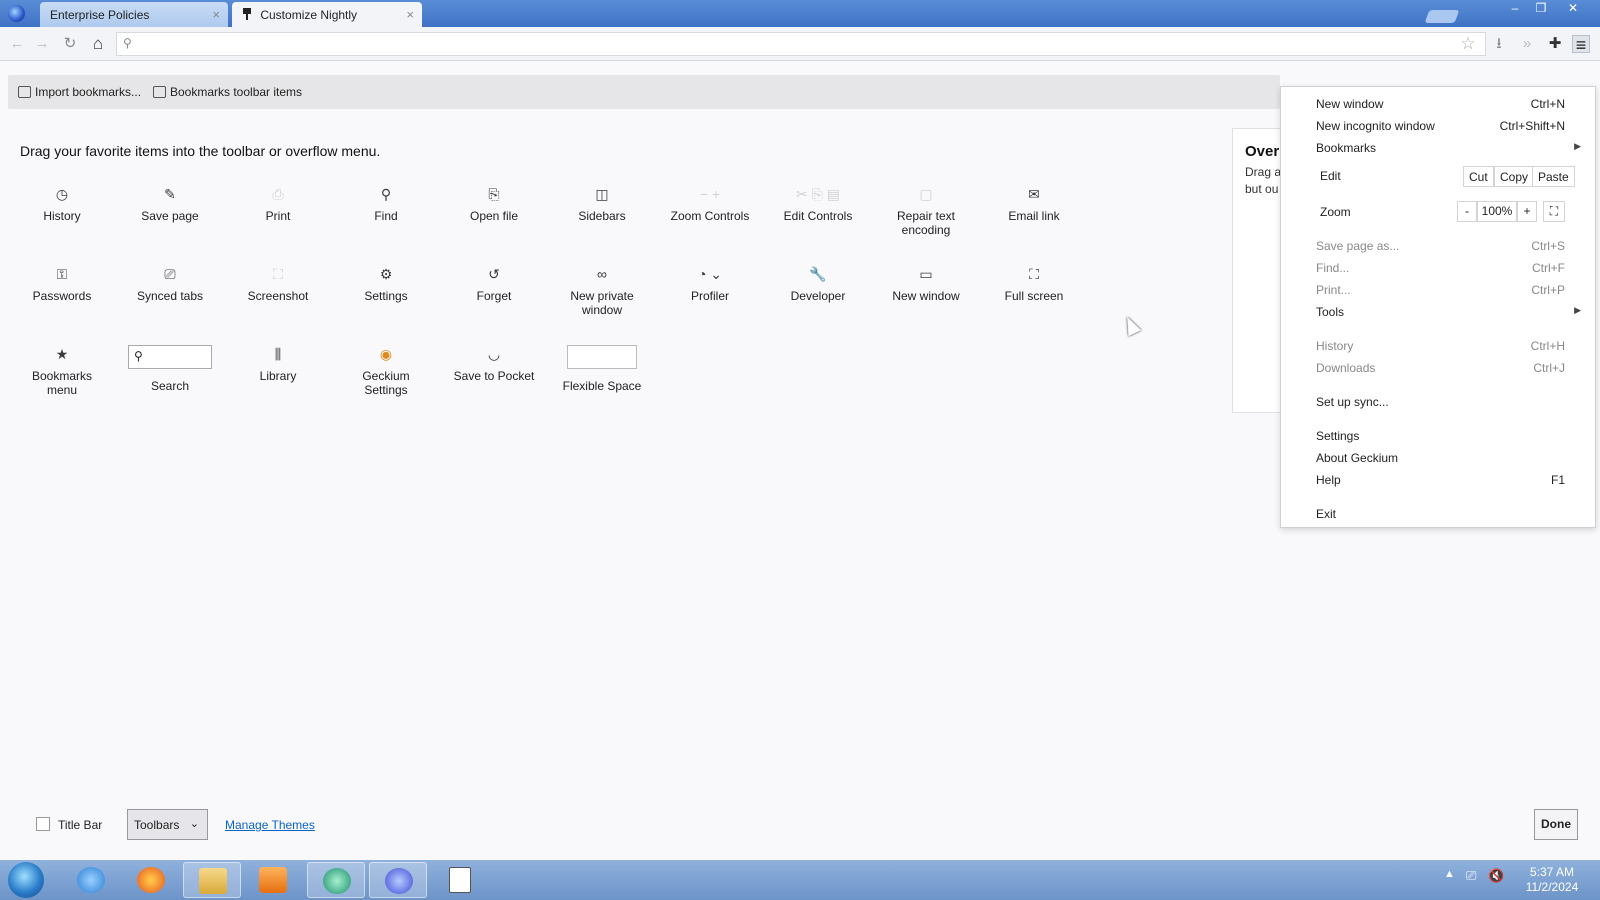  I want to click on menu-item-help: Help F1, so click(1440, 480).